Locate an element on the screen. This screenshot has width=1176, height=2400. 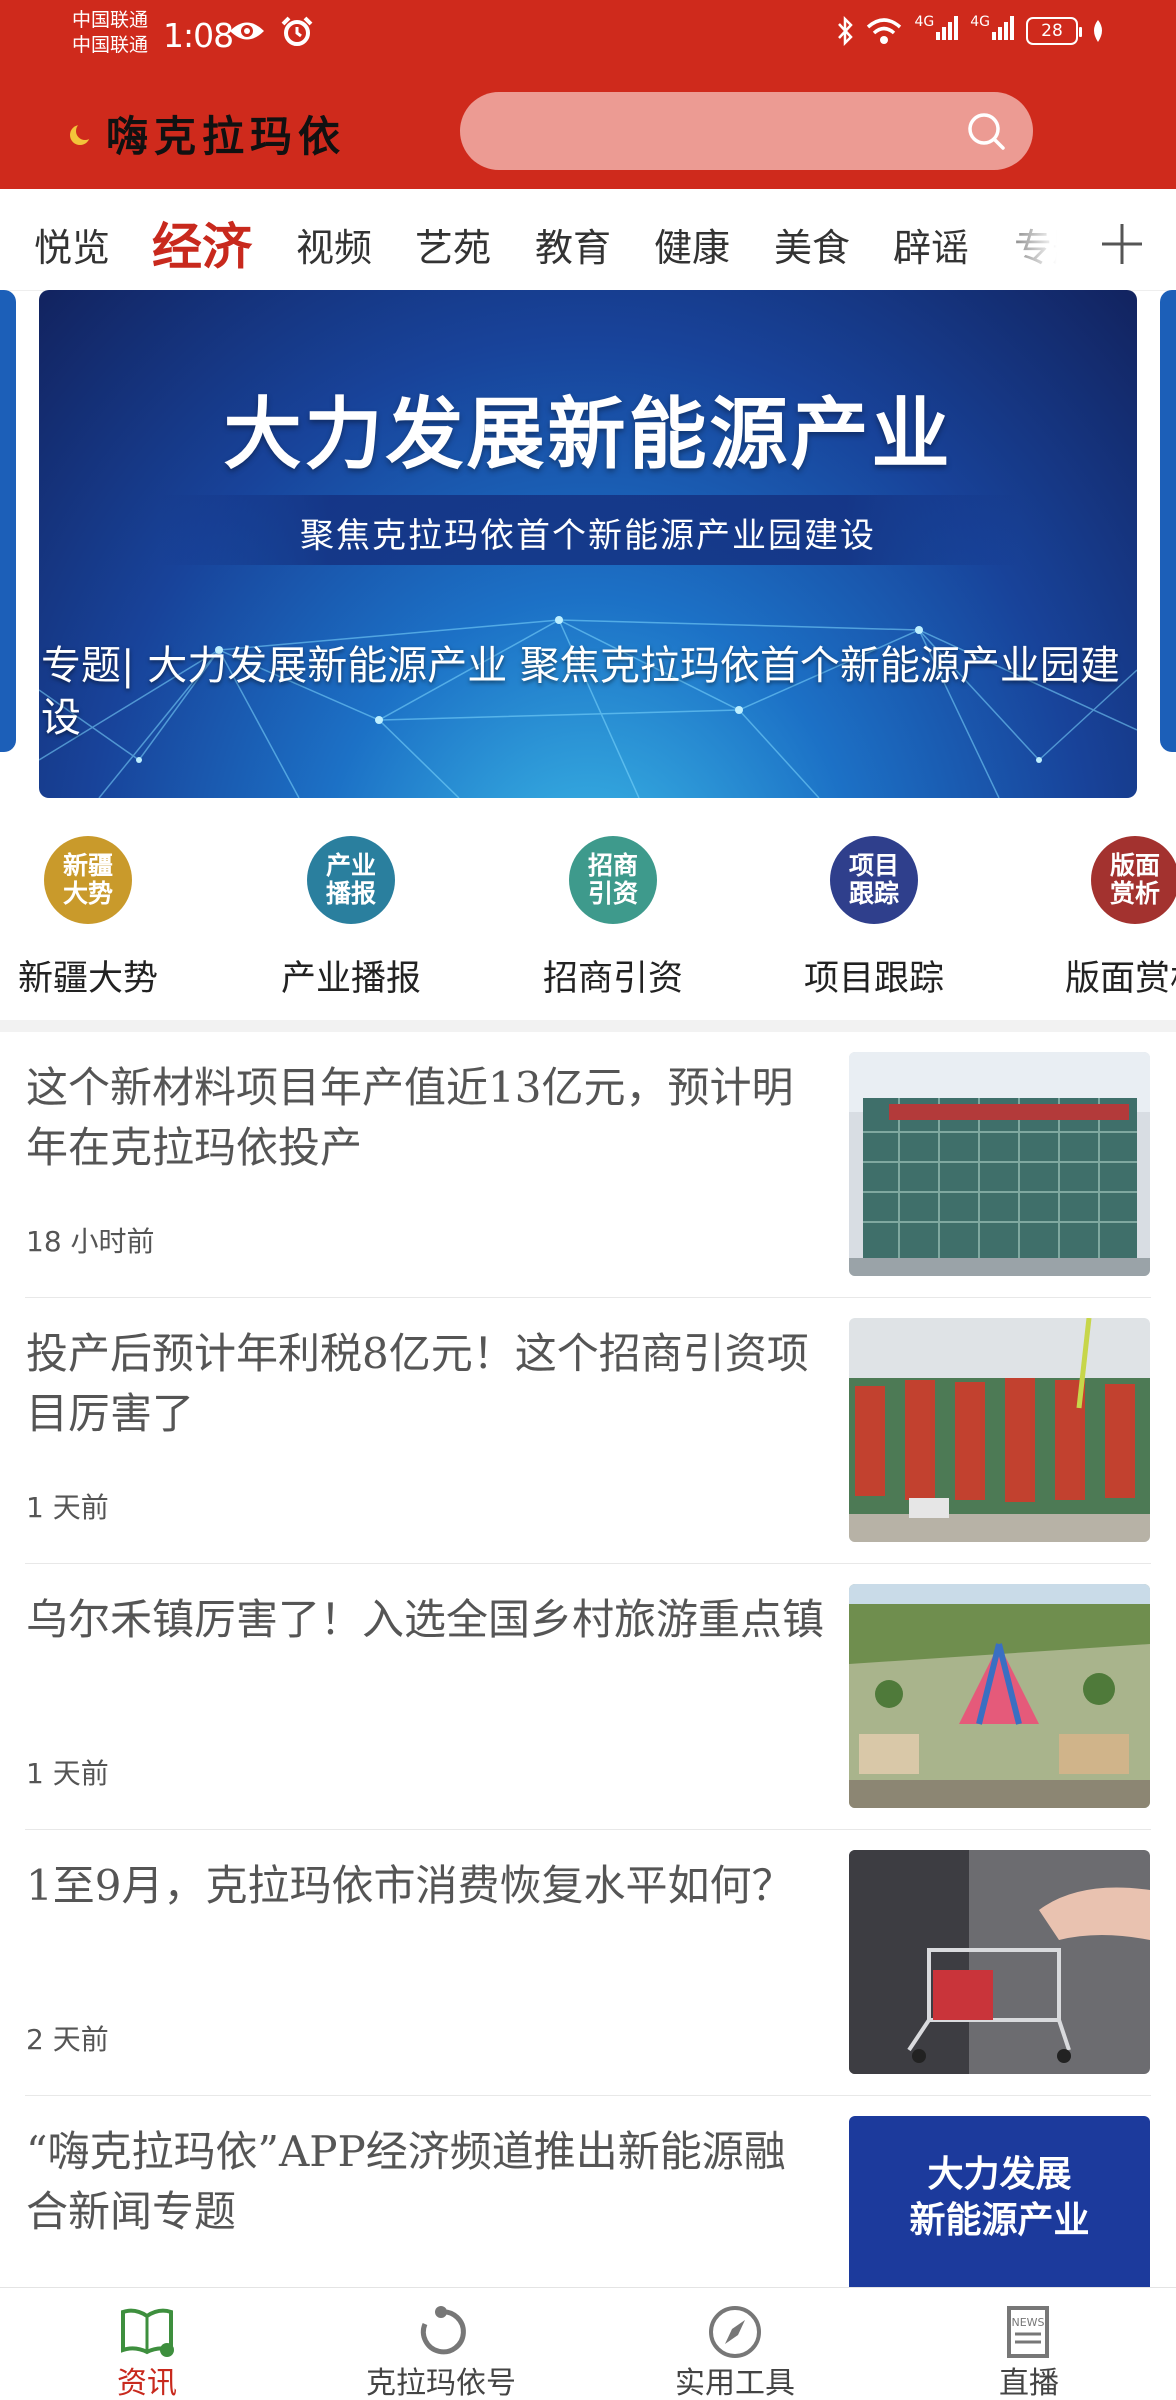
add-channel-icon is located at coordinates (1122, 244).